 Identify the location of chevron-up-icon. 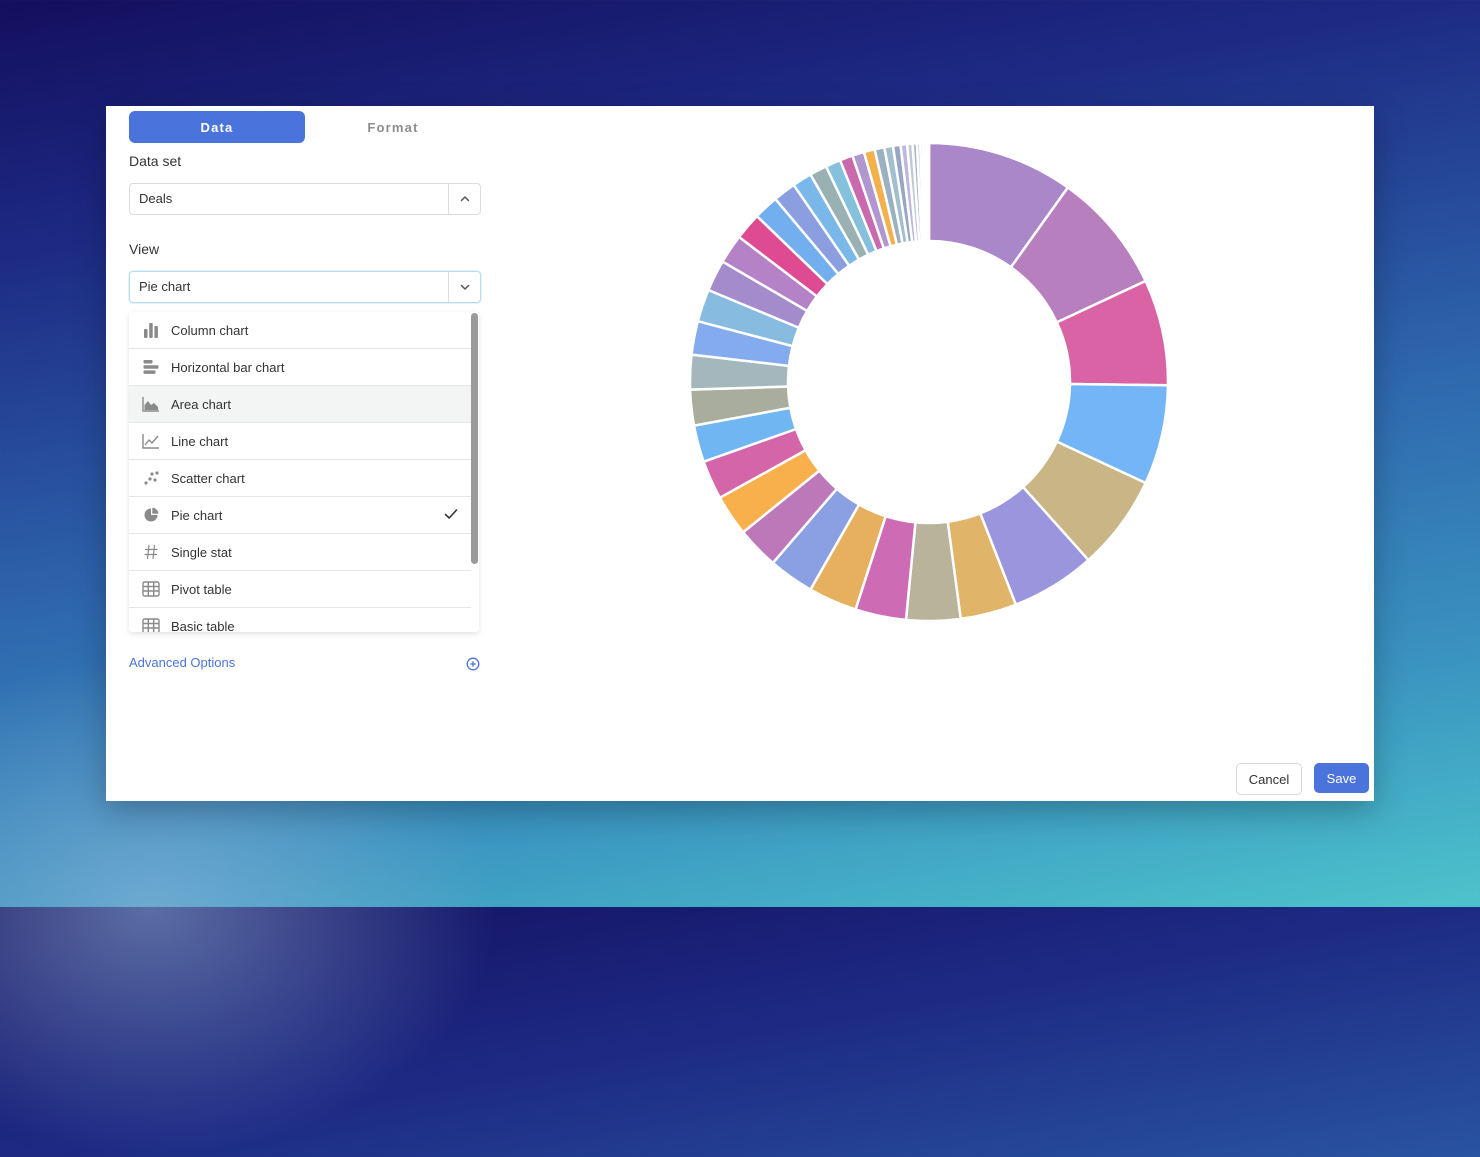
(464, 199).